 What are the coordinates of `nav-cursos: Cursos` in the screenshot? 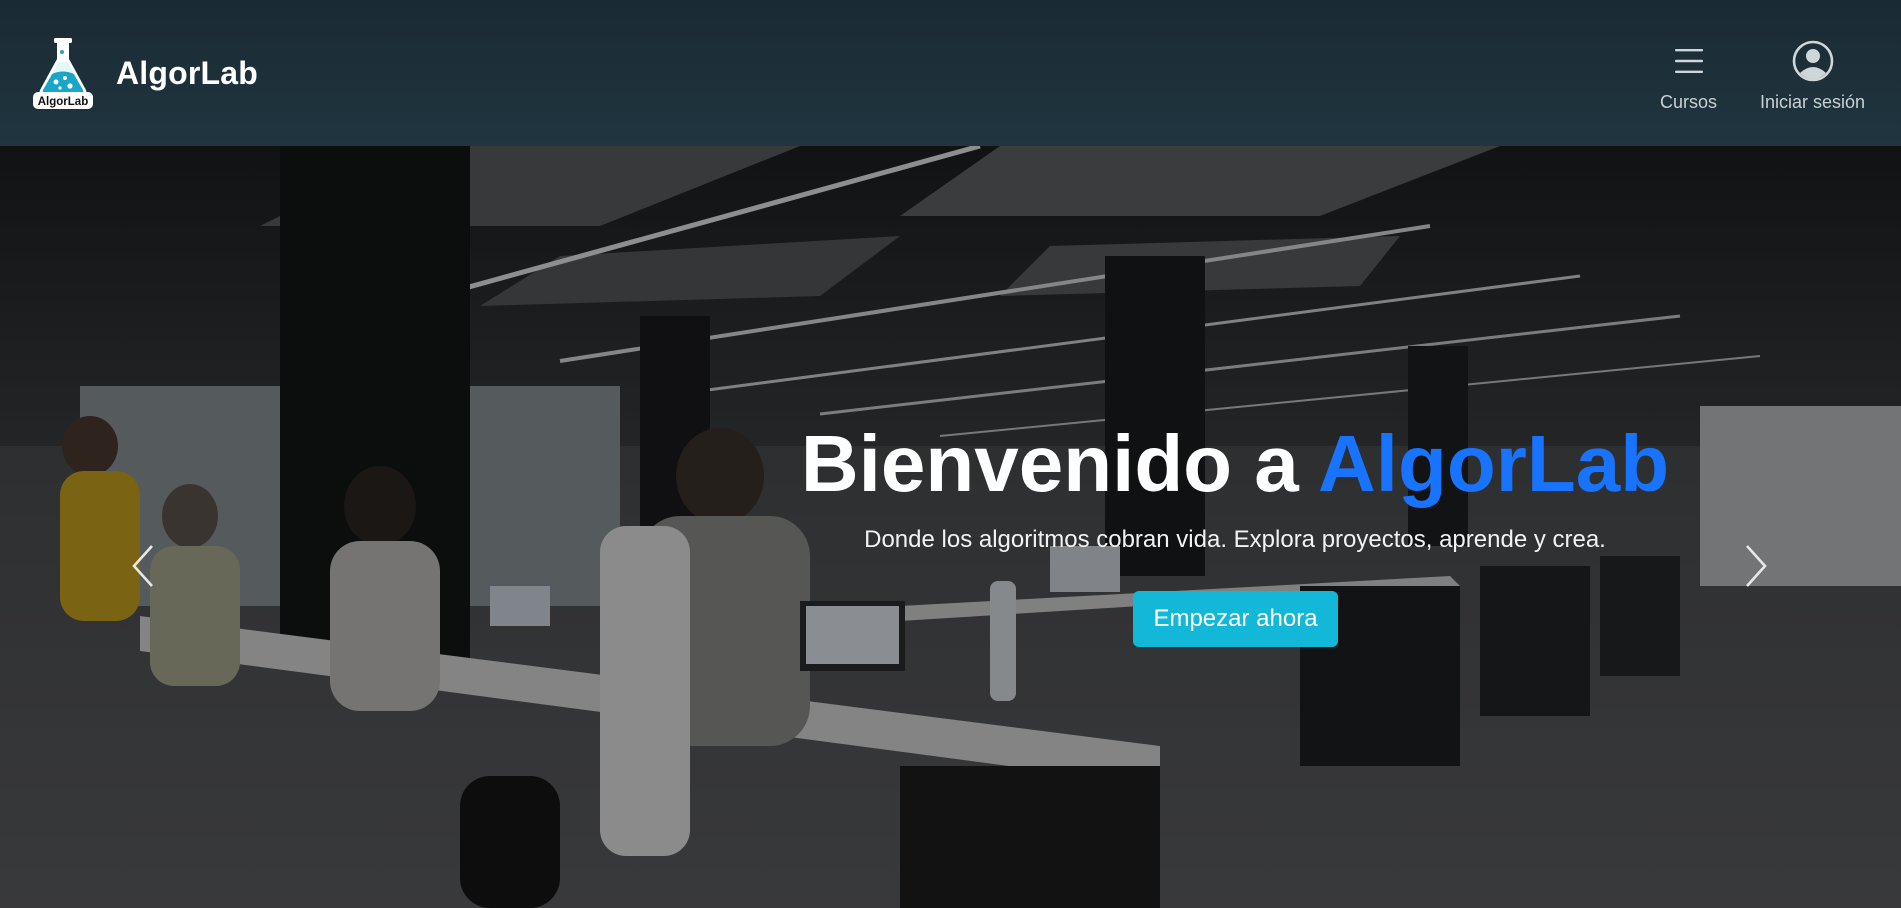 It's located at (1688, 76).